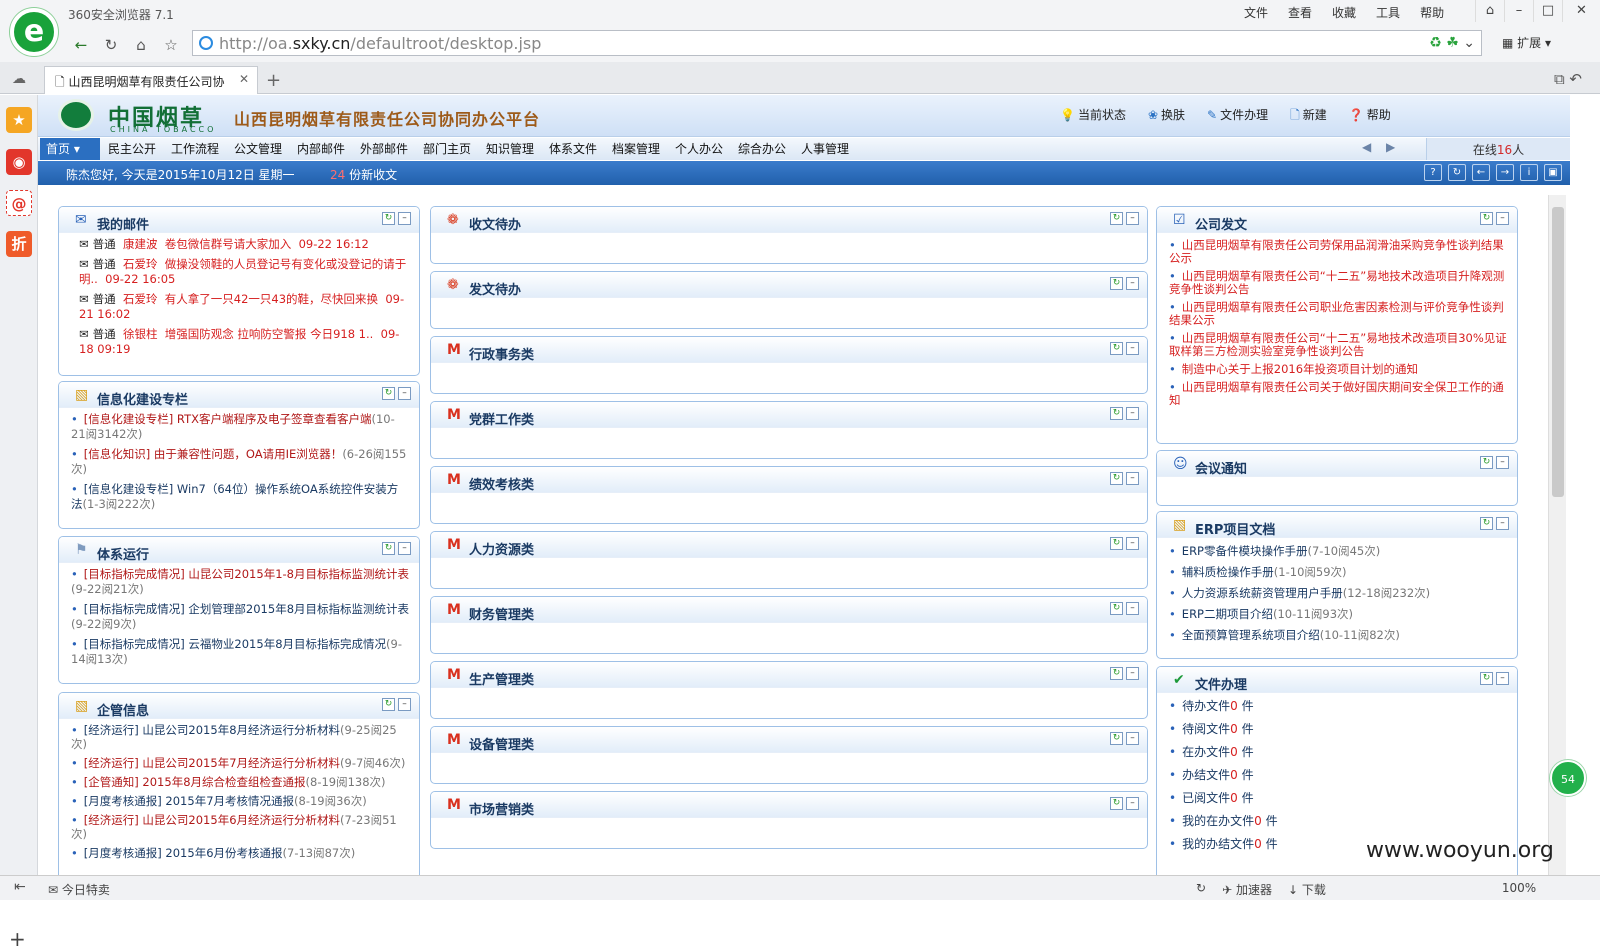  I want to click on nav-item: 人事管理, so click(825, 148).